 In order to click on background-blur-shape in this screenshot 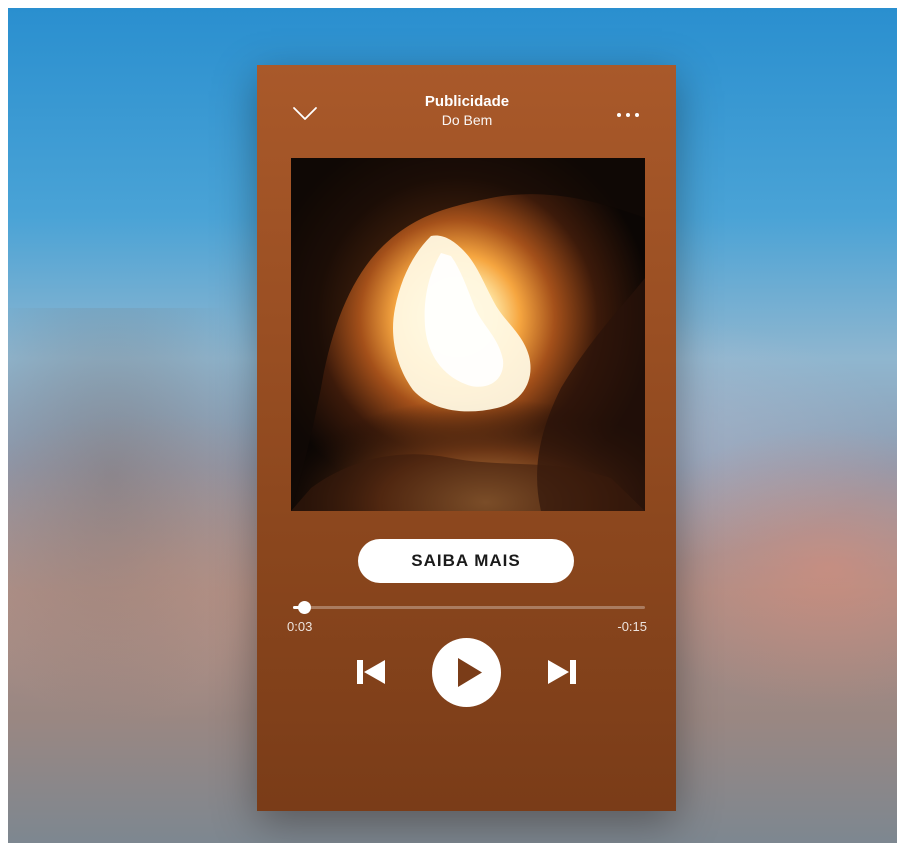, I will do `click(138, 518)`.